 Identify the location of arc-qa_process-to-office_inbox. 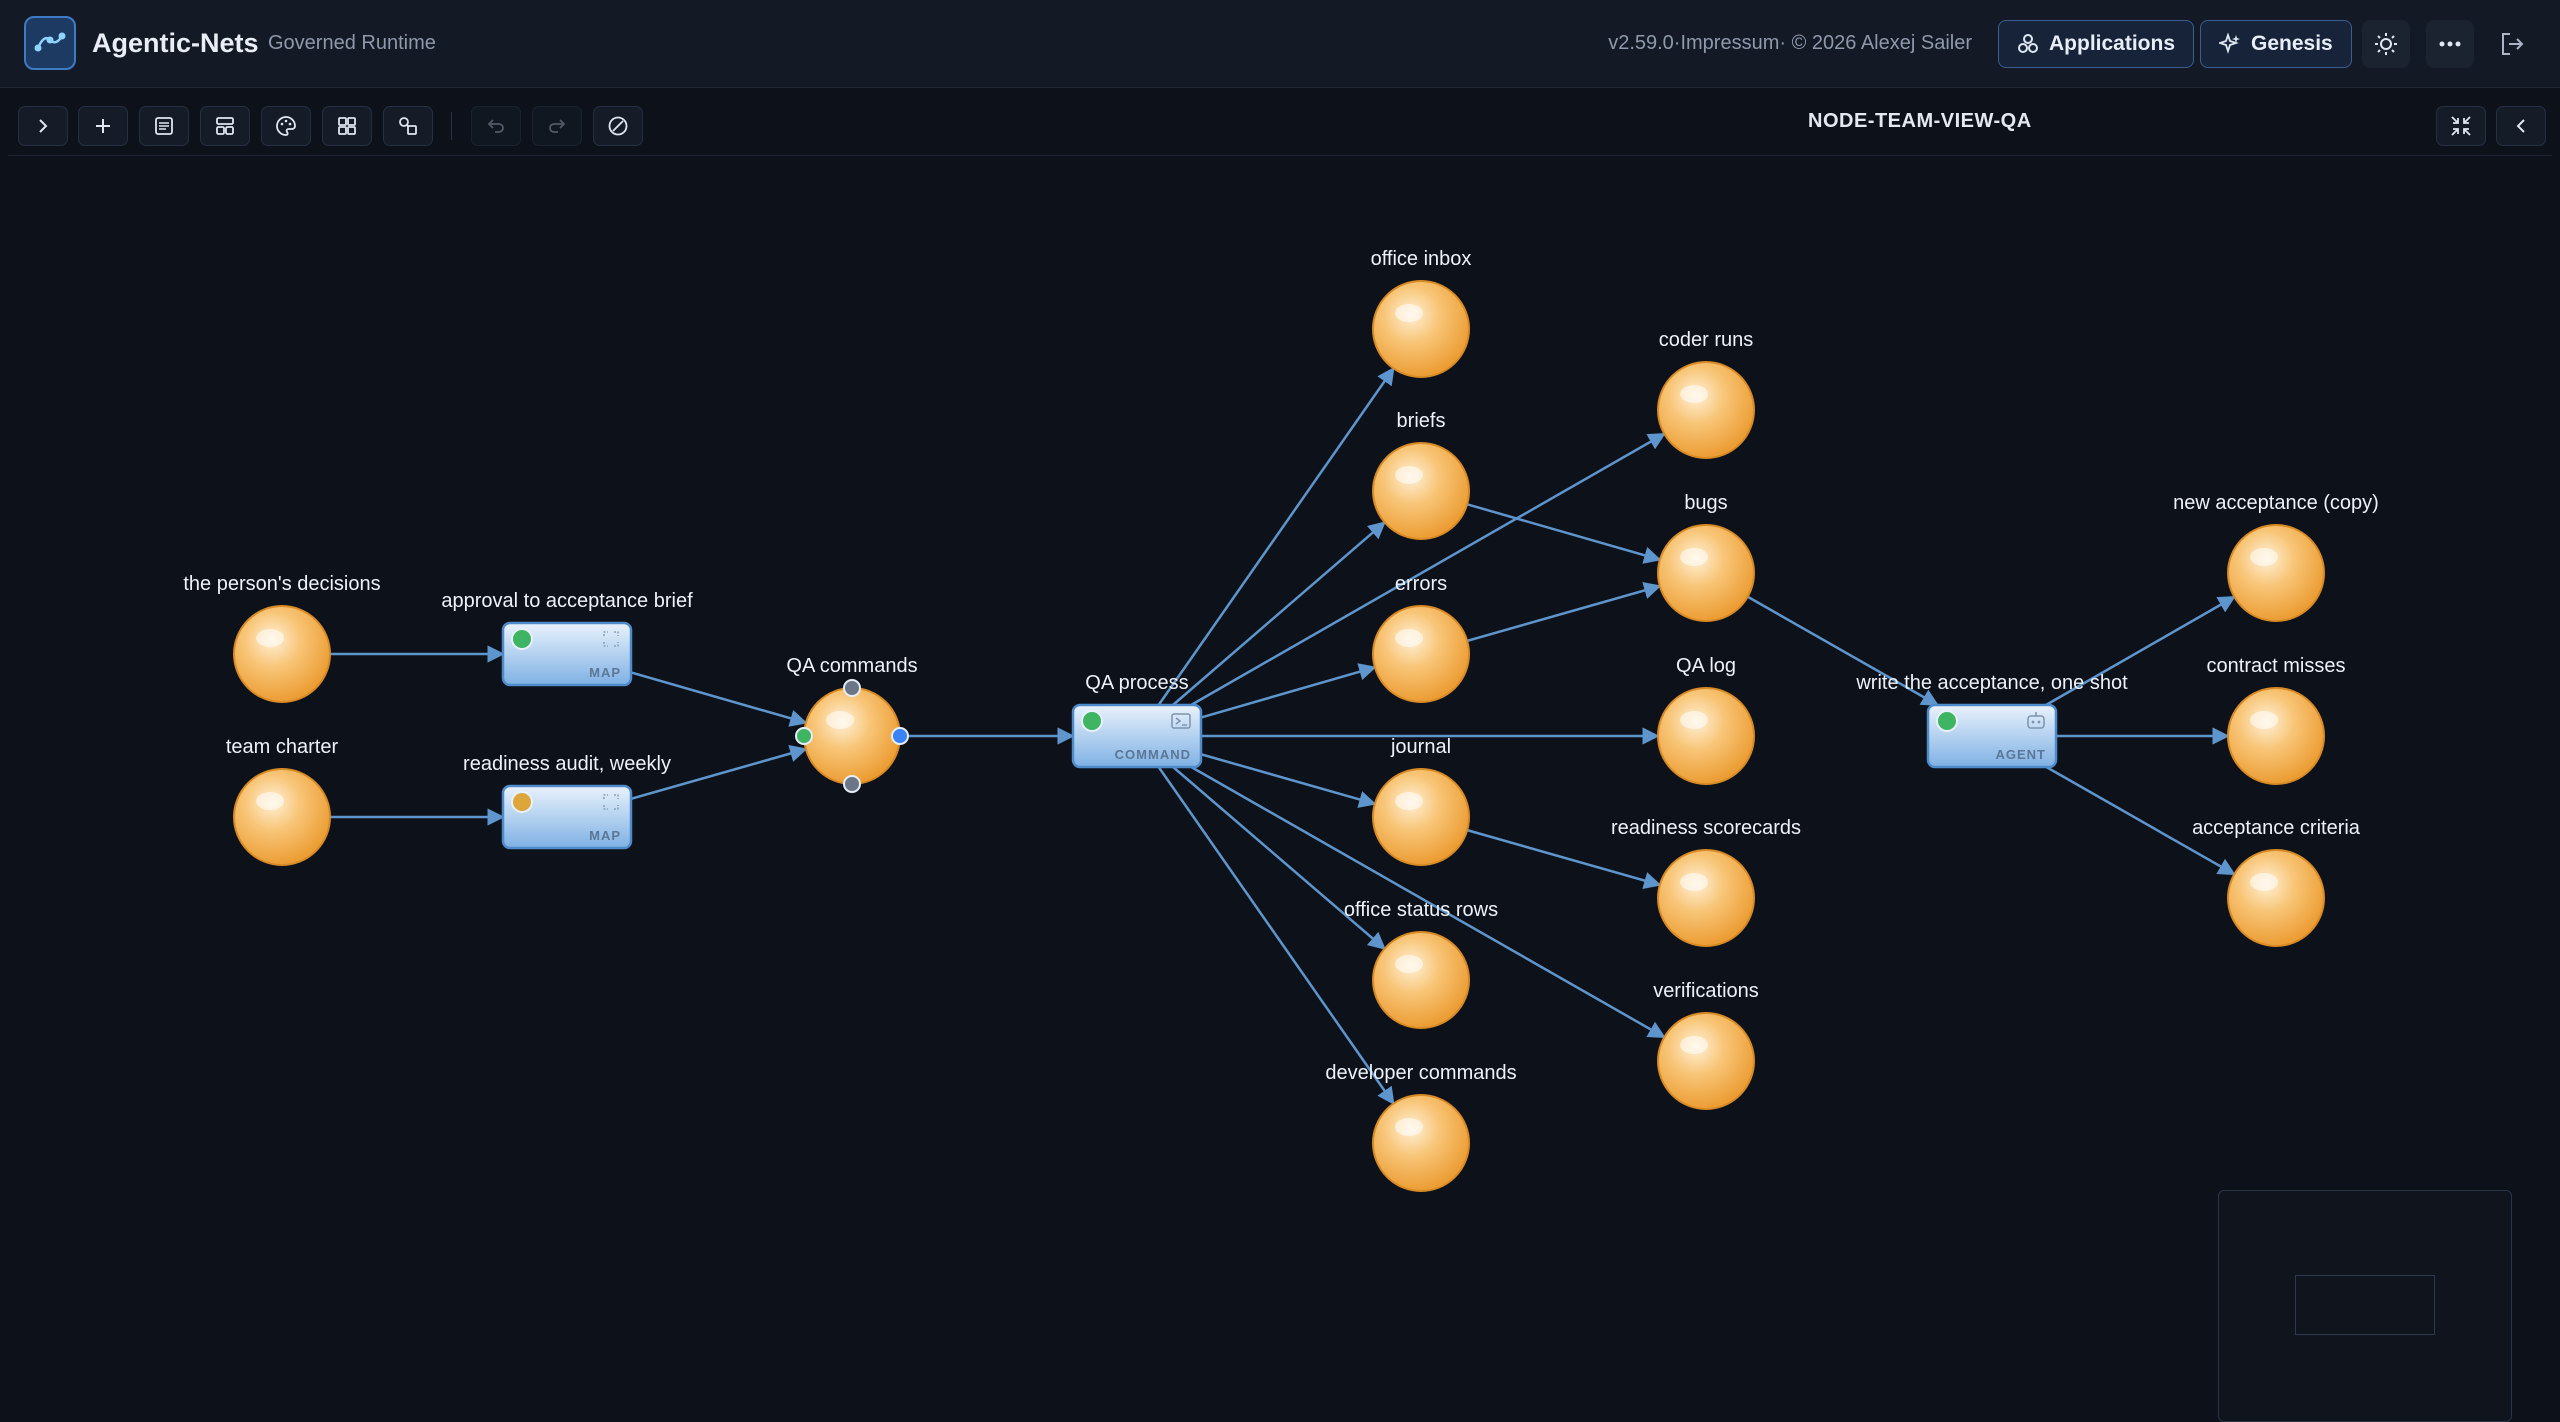
(1276, 536).